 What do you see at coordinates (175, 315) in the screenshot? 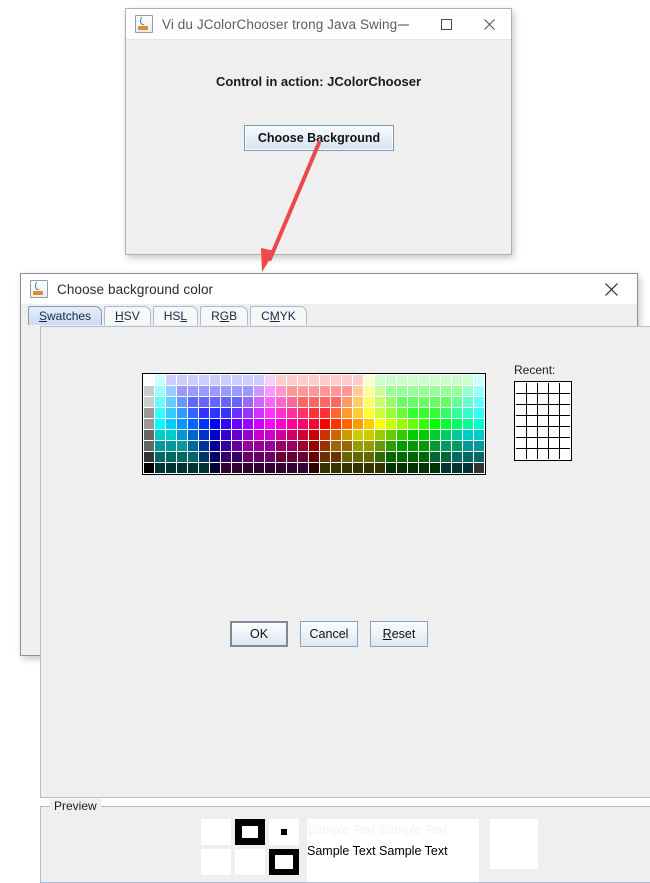
I see `tab-hsl: HS L` at bounding box center [175, 315].